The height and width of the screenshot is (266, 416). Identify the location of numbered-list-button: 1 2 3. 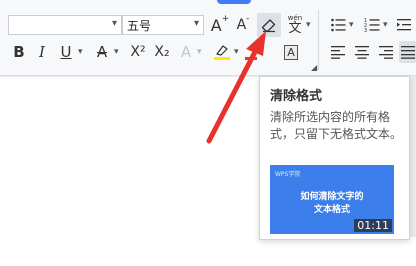
(372, 25).